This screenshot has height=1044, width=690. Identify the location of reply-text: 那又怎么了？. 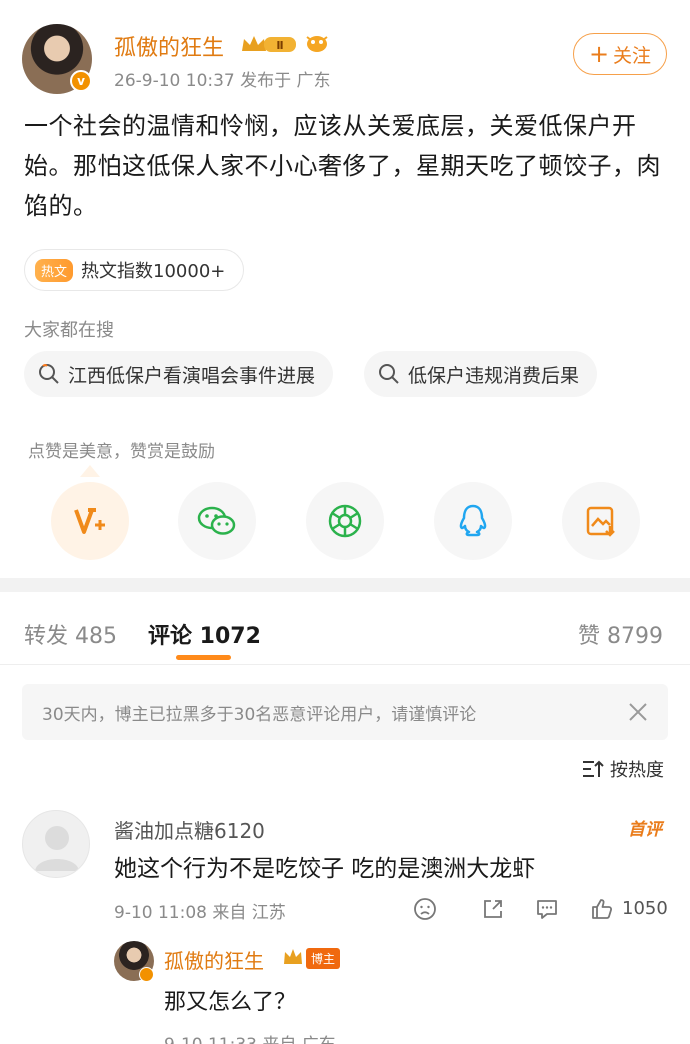
(230, 1002).